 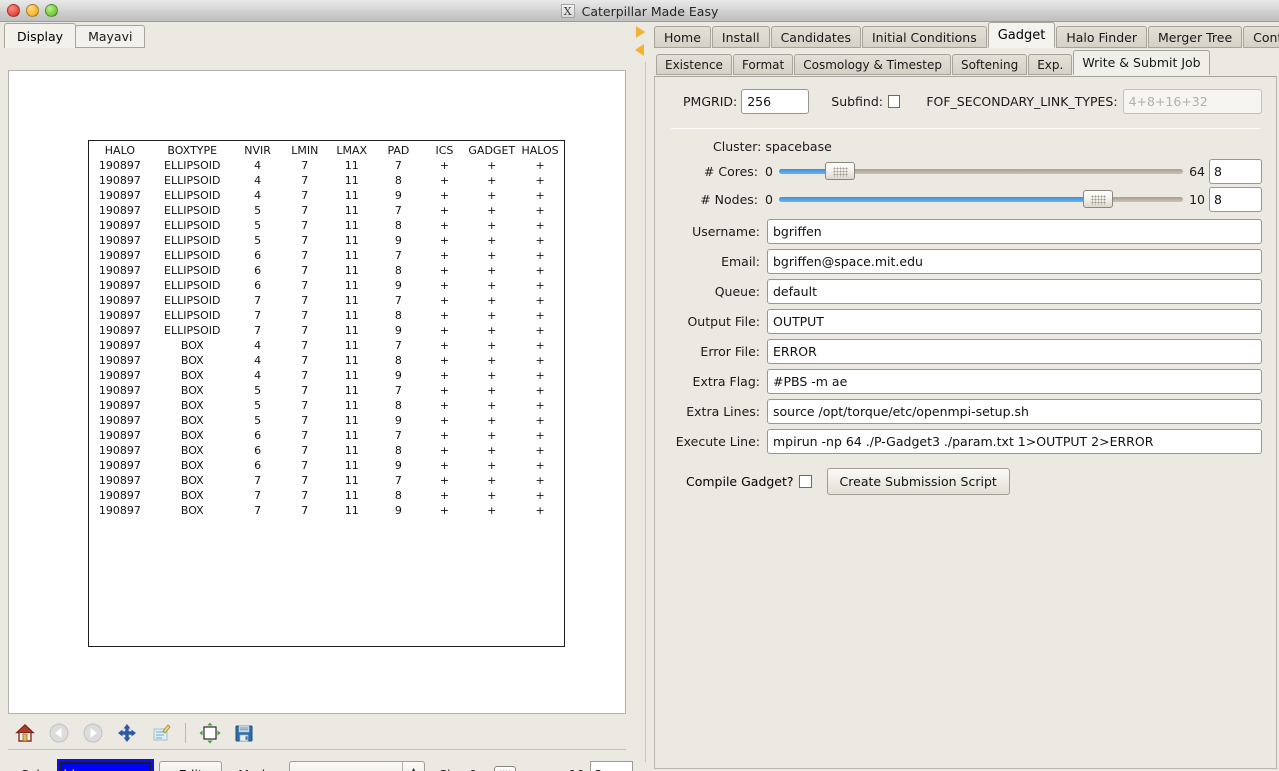 I want to click on table-row: 190897 ELLIPSOID 4 7 11 8 + + +, so click(x=326, y=180).